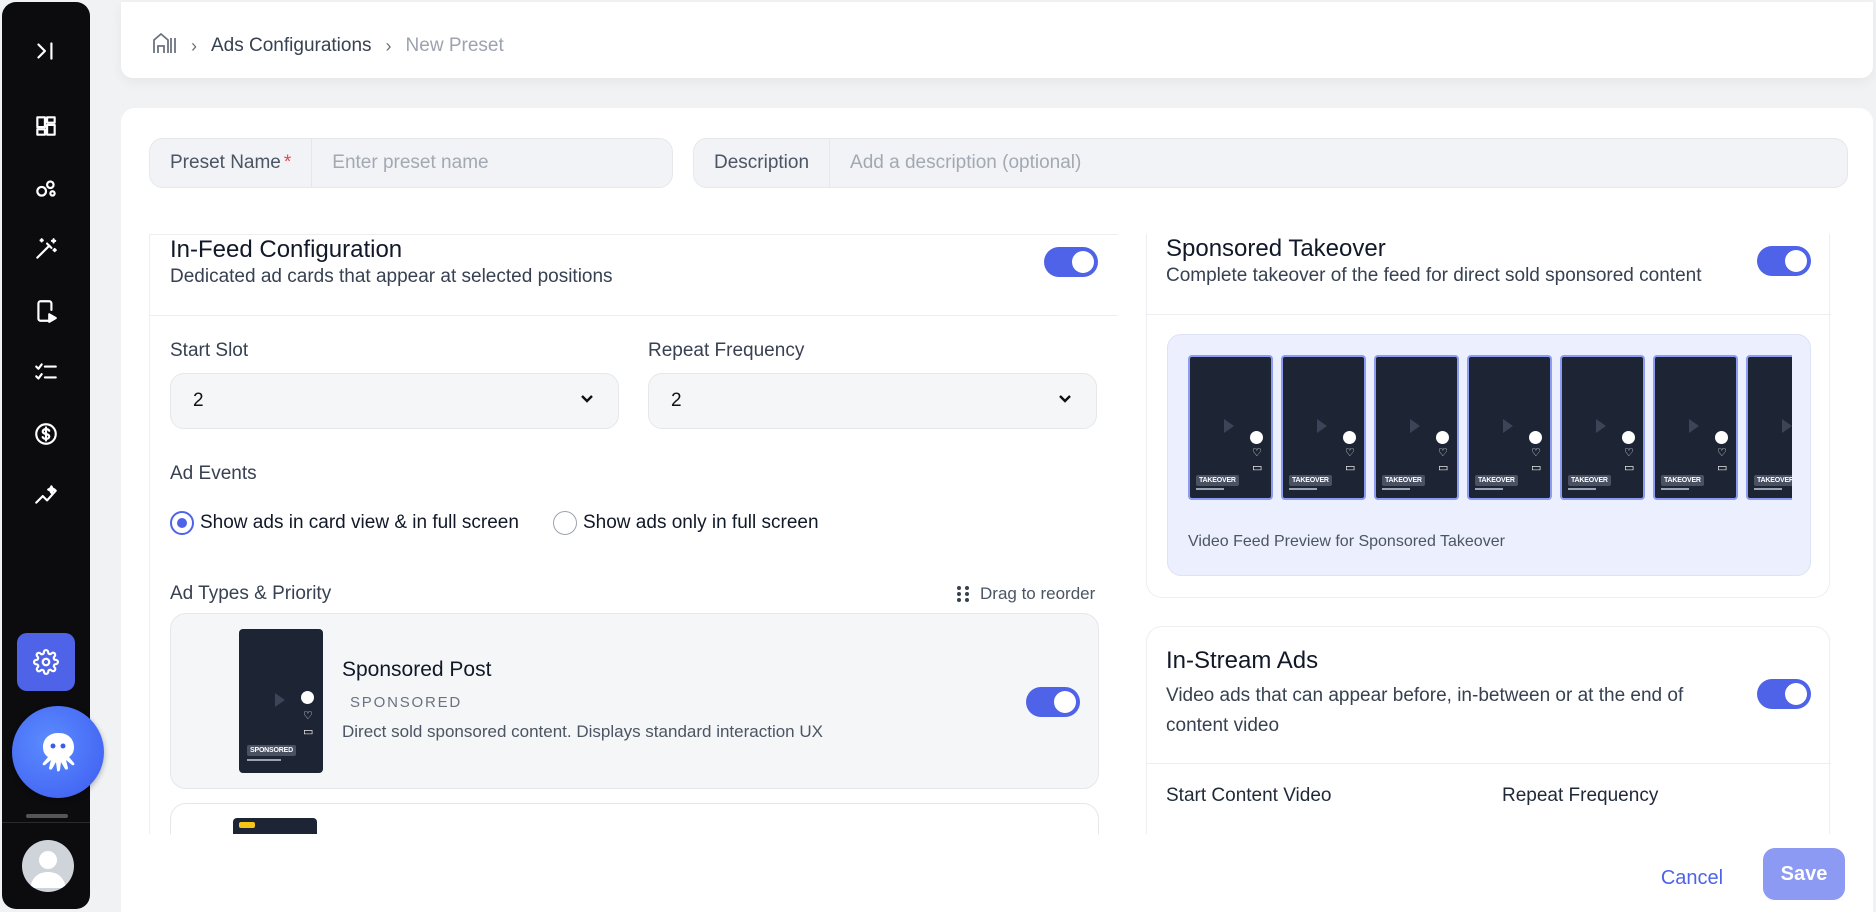 This screenshot has height=912, width=1876. I want to click on chevron-right-icon: ›, so click(388, 45).